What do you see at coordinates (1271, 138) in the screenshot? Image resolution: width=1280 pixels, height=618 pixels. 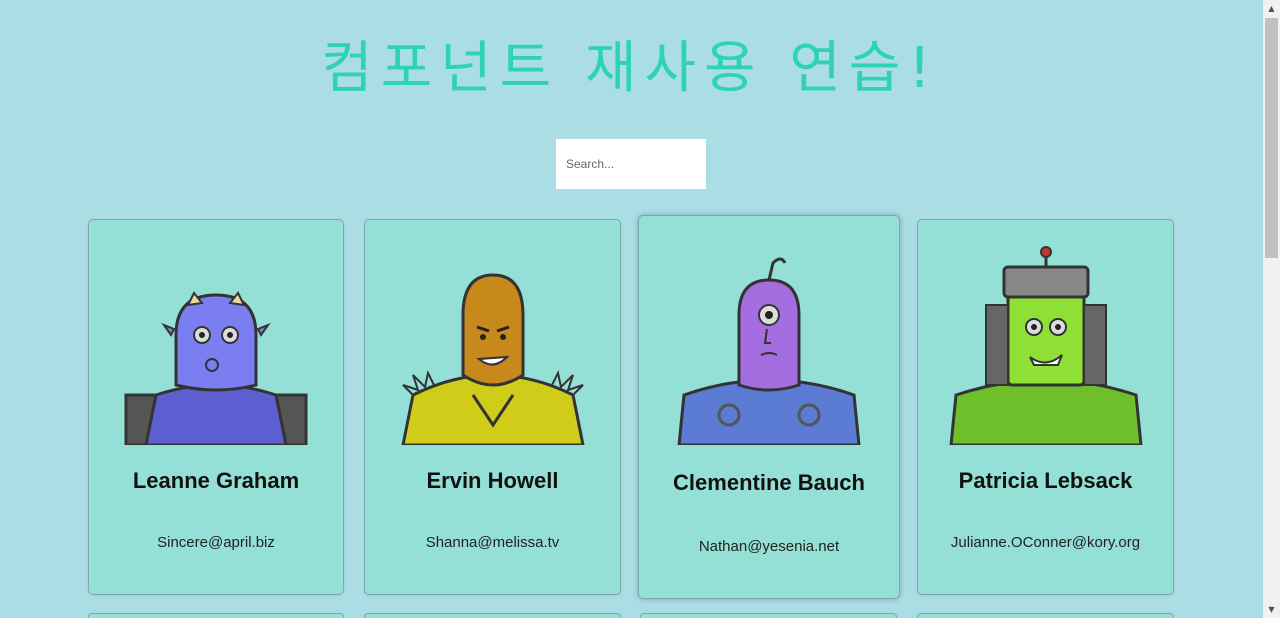 I see `scroll-thumb` at bounding box center [1271, 138].